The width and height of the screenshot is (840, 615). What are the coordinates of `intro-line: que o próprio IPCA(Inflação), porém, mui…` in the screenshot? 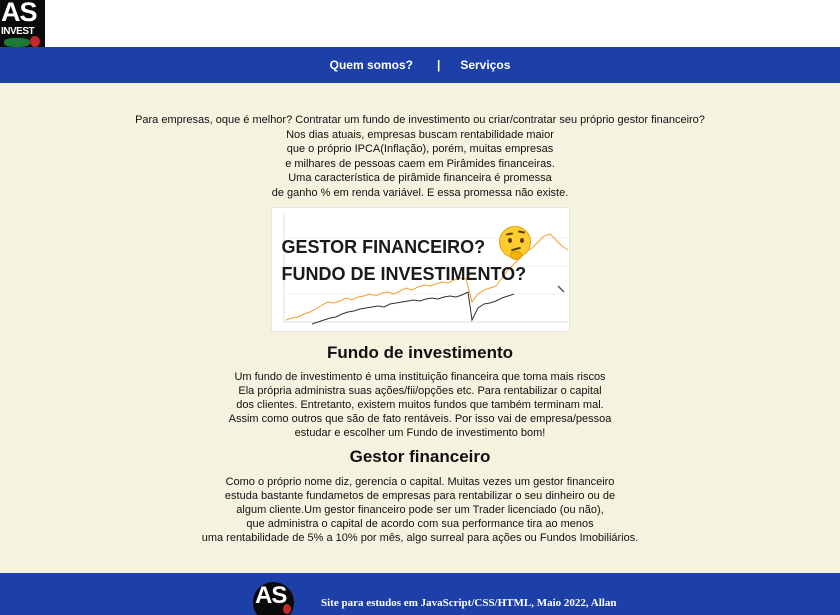 It's located at (420, 149).